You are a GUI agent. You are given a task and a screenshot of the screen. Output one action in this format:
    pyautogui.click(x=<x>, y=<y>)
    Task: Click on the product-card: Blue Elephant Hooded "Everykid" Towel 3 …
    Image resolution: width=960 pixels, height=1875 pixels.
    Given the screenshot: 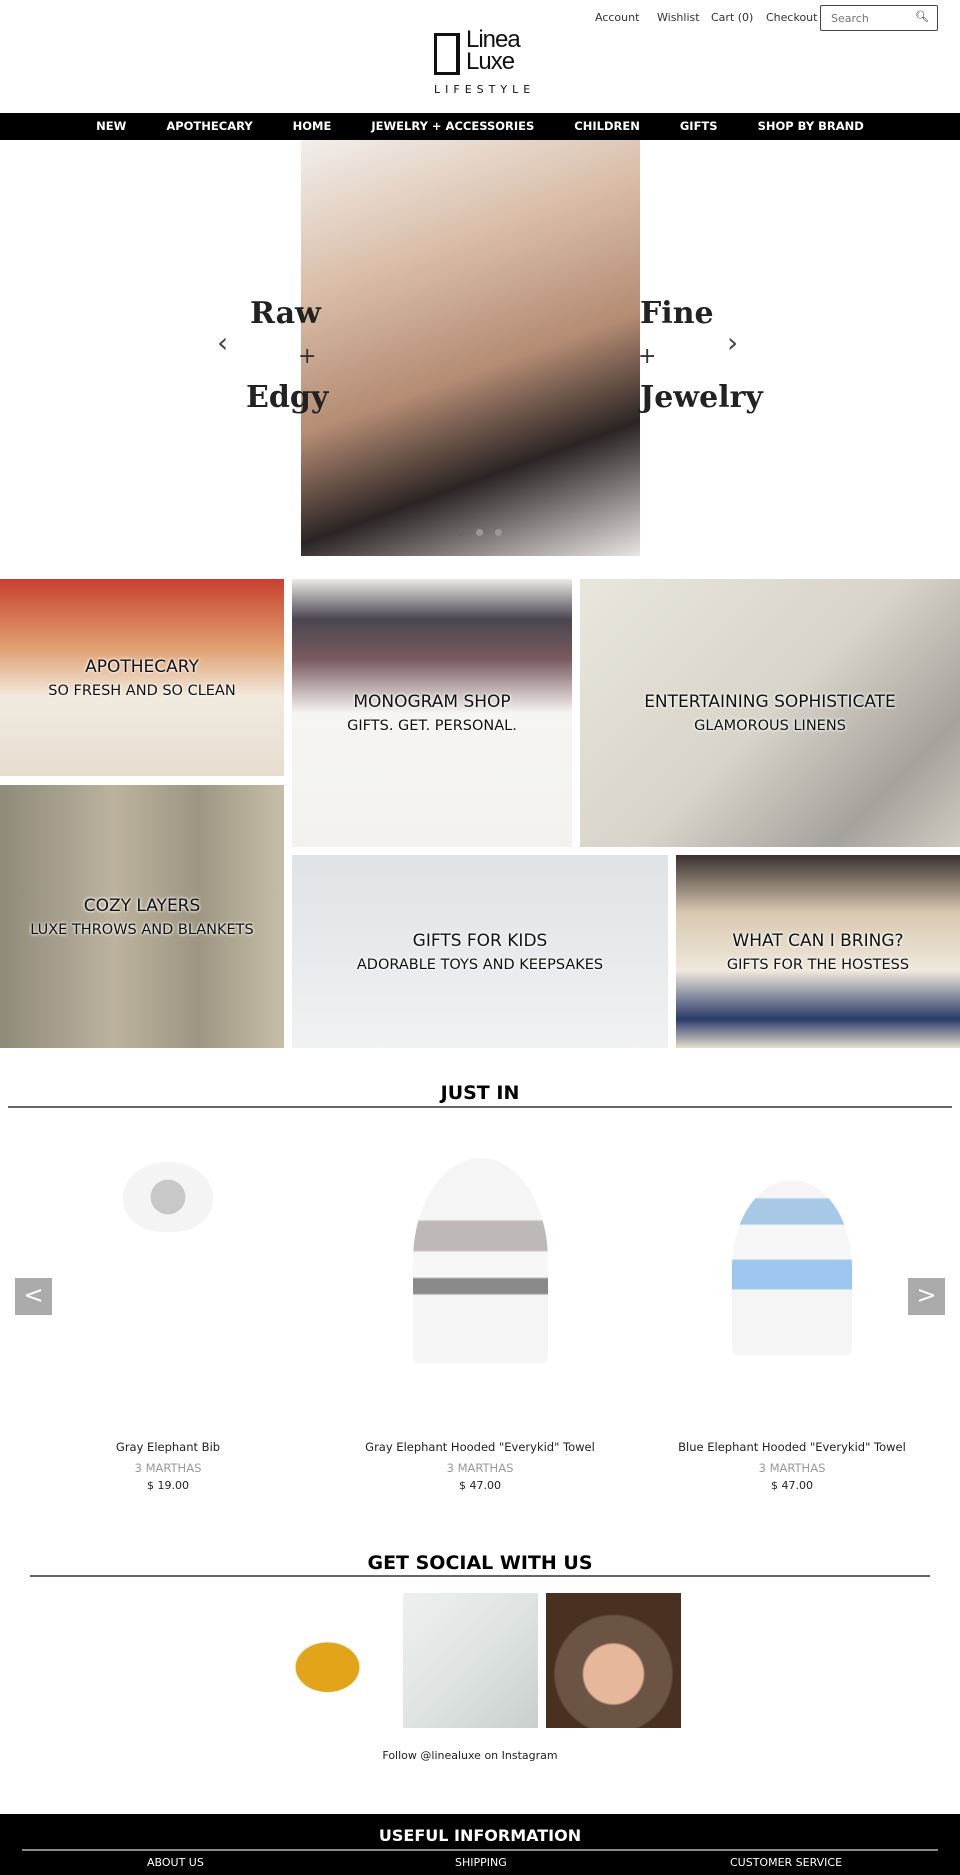 What is the action you would take?
    pyautogui.click(x=792, y=1321)
    